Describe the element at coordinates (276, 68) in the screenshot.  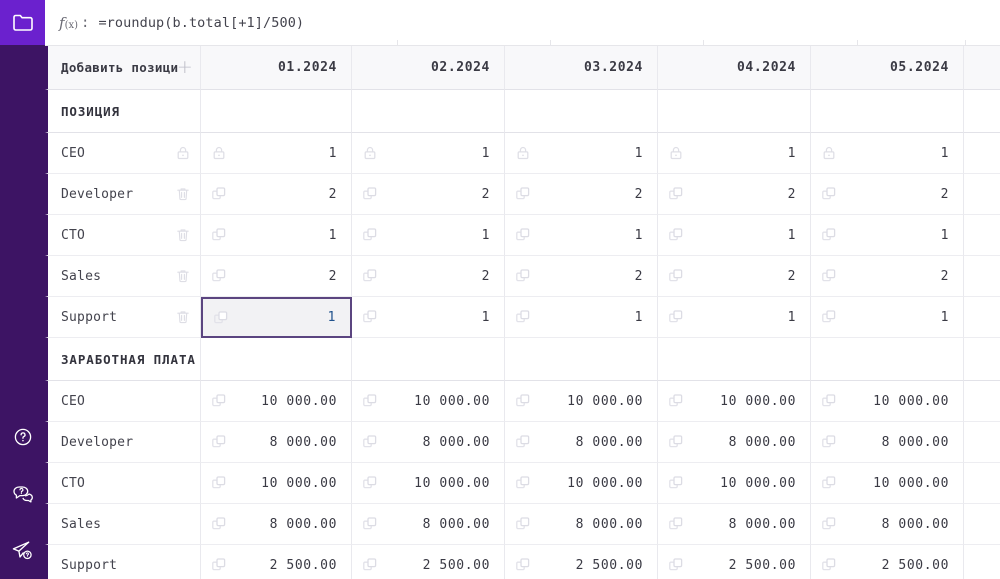
I see `column-header-1: 01.2024` at that location.